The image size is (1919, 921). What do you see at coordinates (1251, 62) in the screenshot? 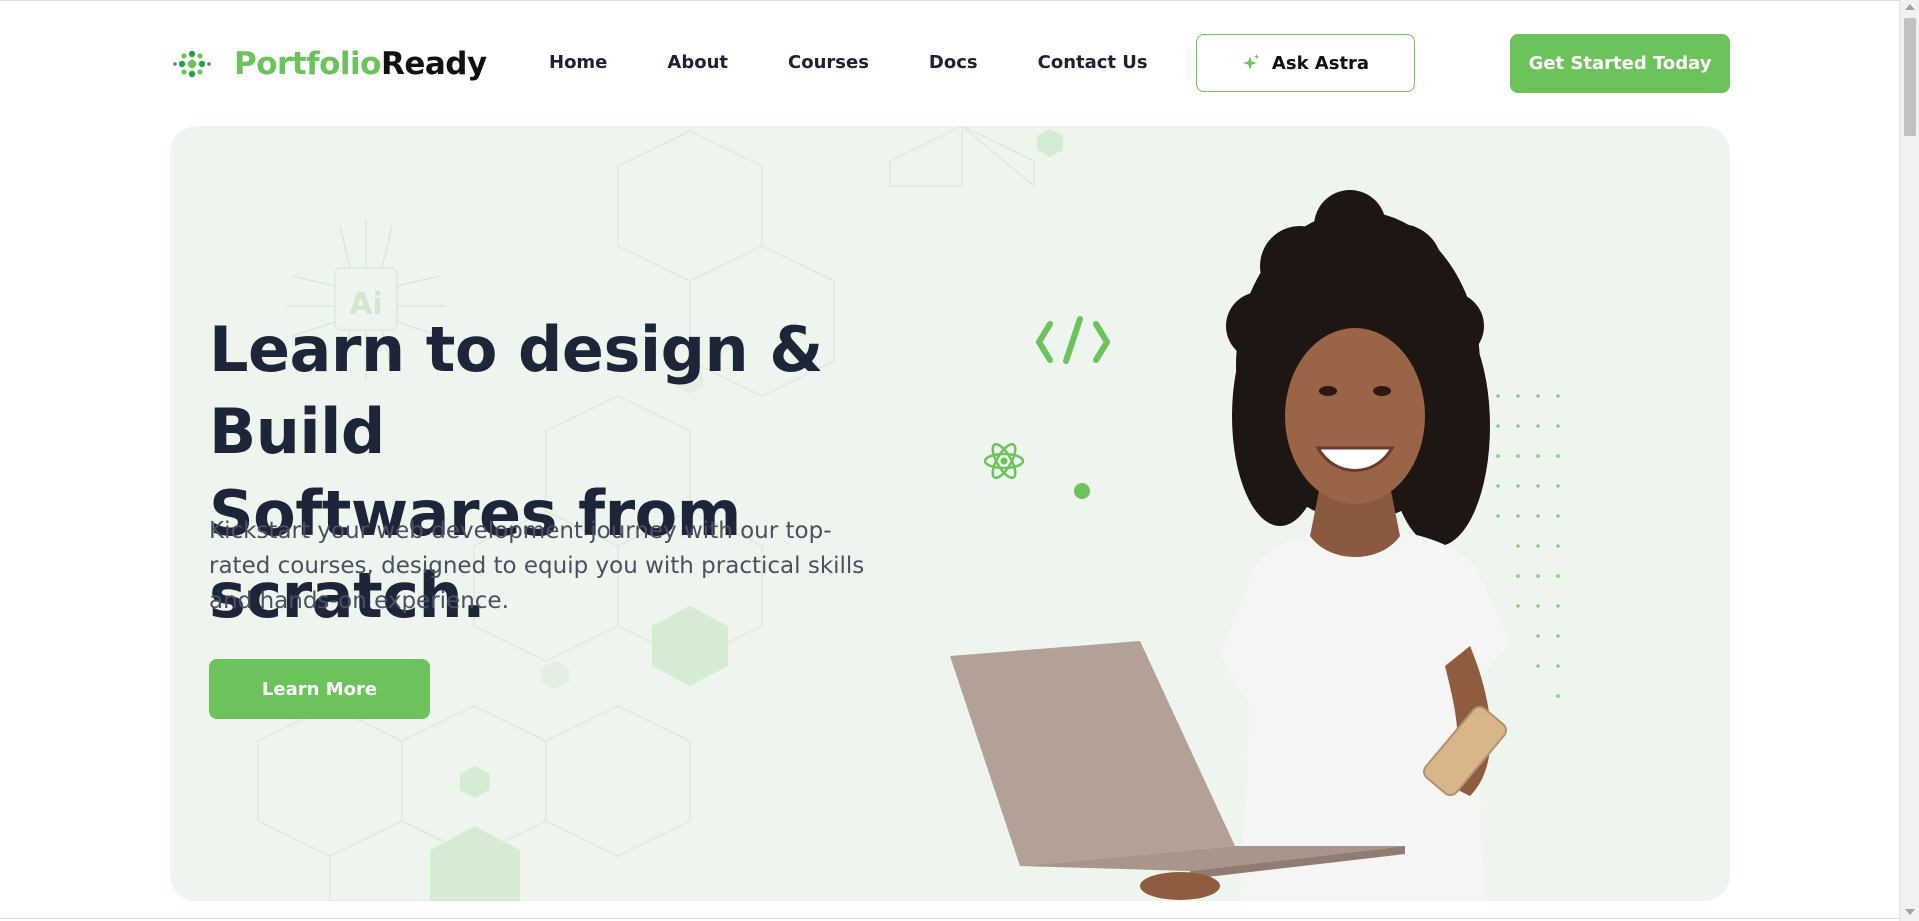
I see `sparkle-icon` at bounding box center [1251, 62].